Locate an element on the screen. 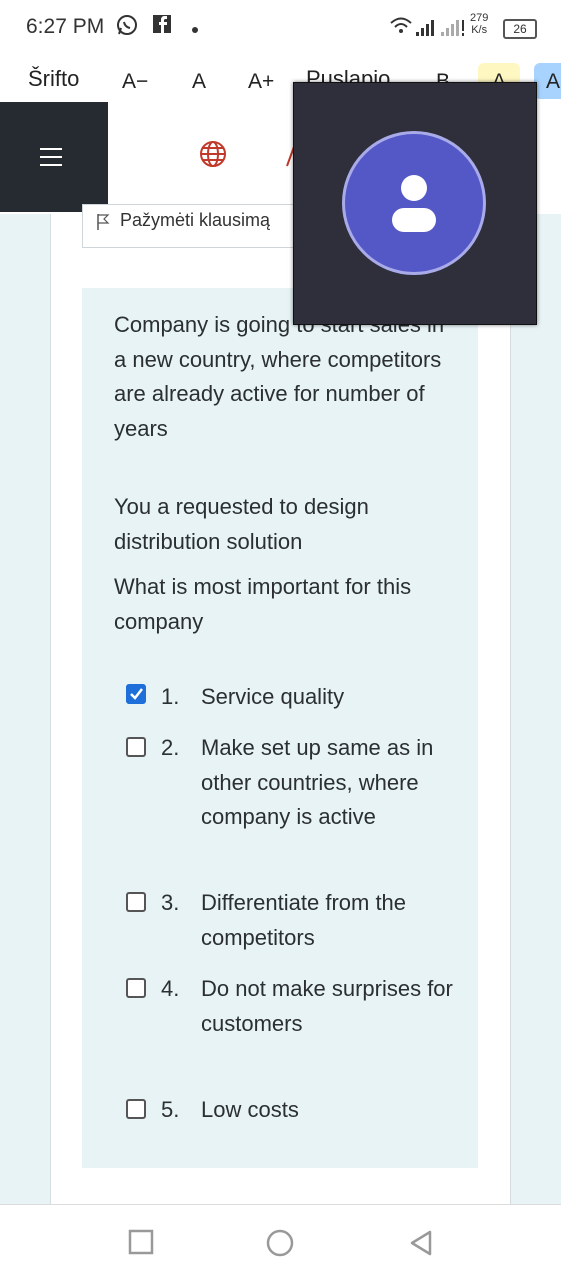  status-bar: 6:27 PM 279 K/s 26 is located at coordinates (280, 28).